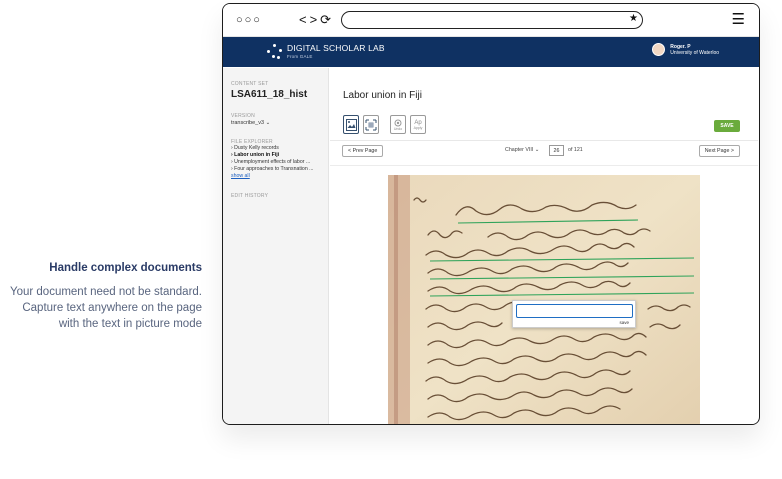  Describe the element at coordinates (694, 52) in the screenshot. I see `user-organization: University of Waterloo` at that location.